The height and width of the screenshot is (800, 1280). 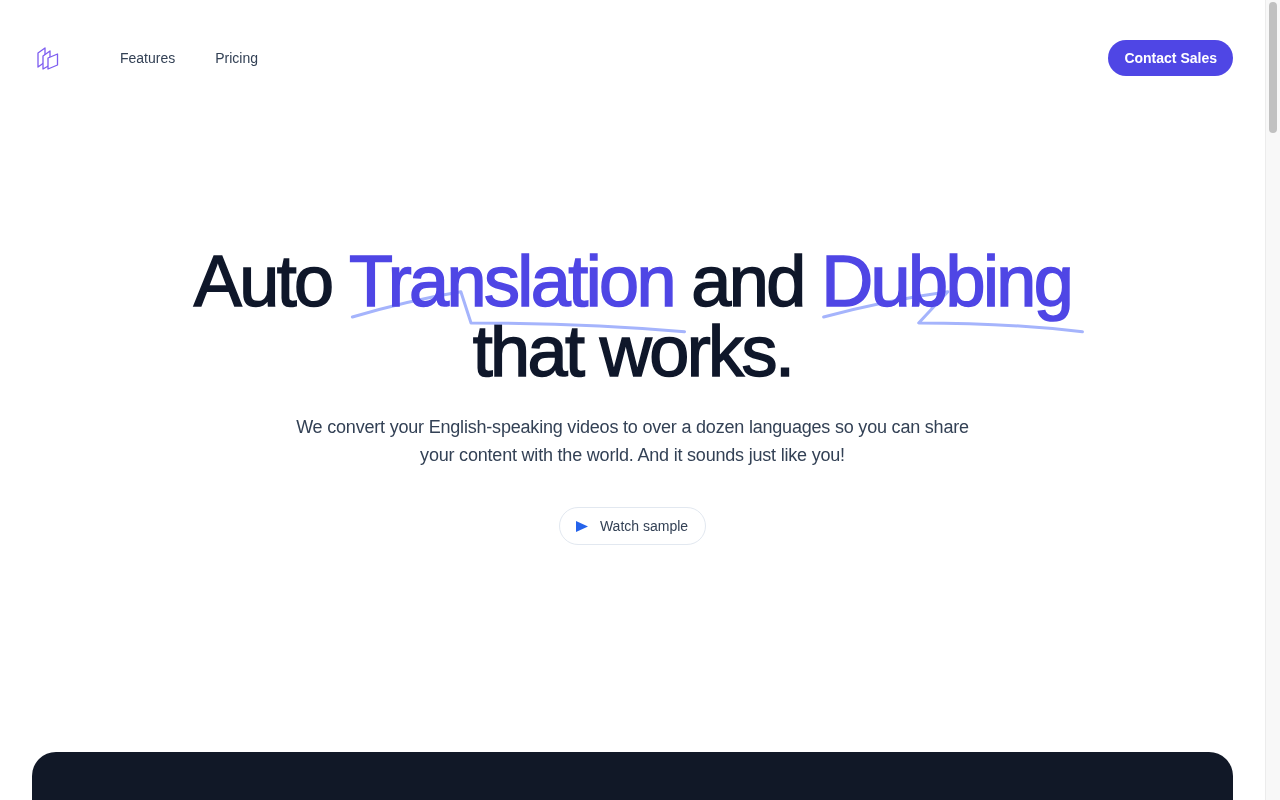 I want to click on nav-link: Pricing, so click(x=237, y=58).